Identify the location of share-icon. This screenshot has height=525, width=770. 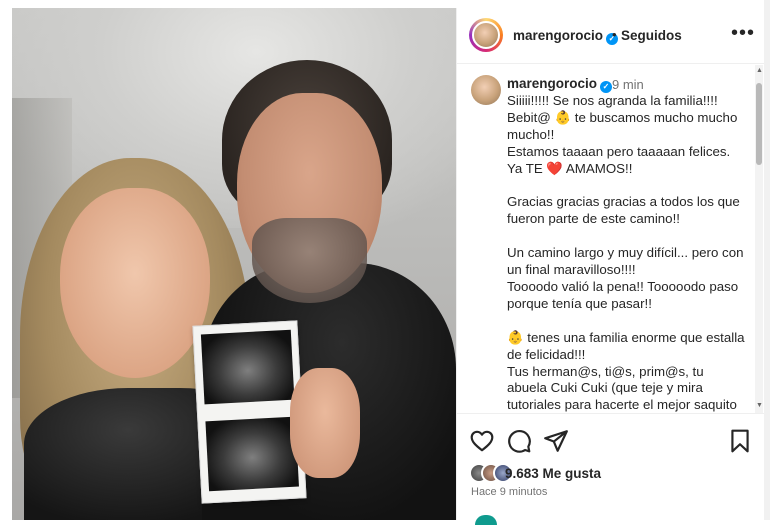
(556, 441).